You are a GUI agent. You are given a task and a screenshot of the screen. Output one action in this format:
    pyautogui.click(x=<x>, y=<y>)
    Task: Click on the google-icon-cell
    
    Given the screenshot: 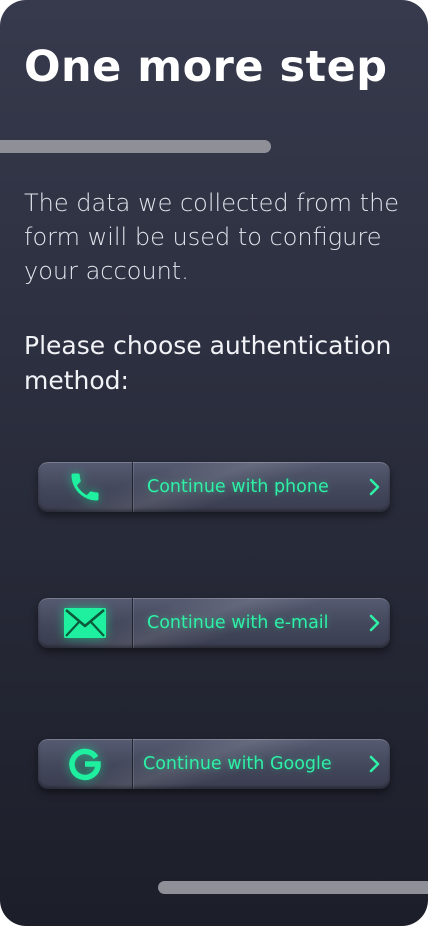 What is the action you would take?
    pyautogui.click(x=85, y=764)
    